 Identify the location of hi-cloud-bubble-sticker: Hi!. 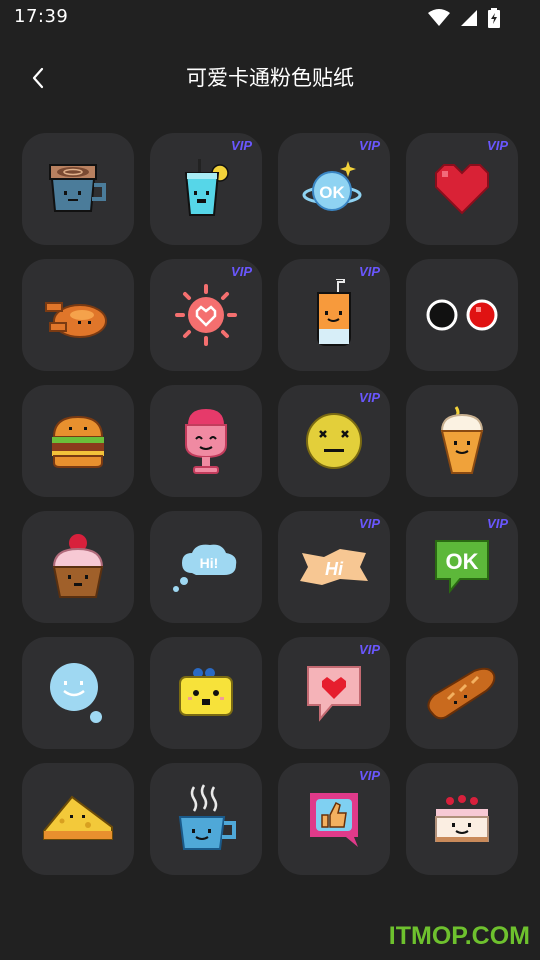
(206, 567).